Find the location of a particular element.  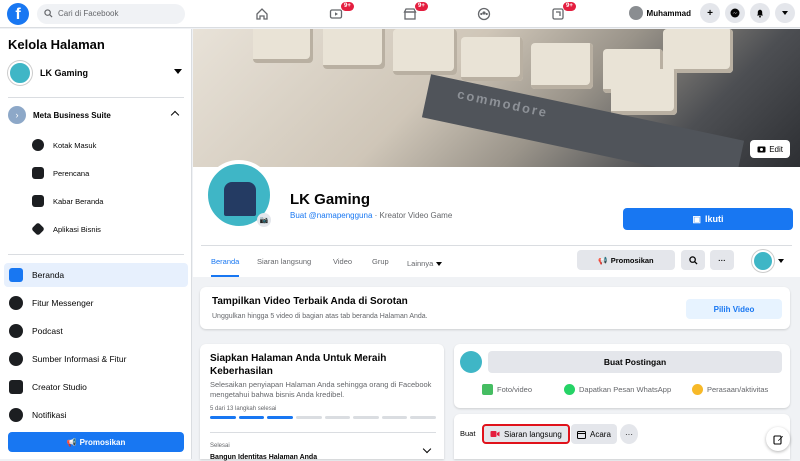

sidebar-item-planner: Perencana is located at coordinates (60, 173).